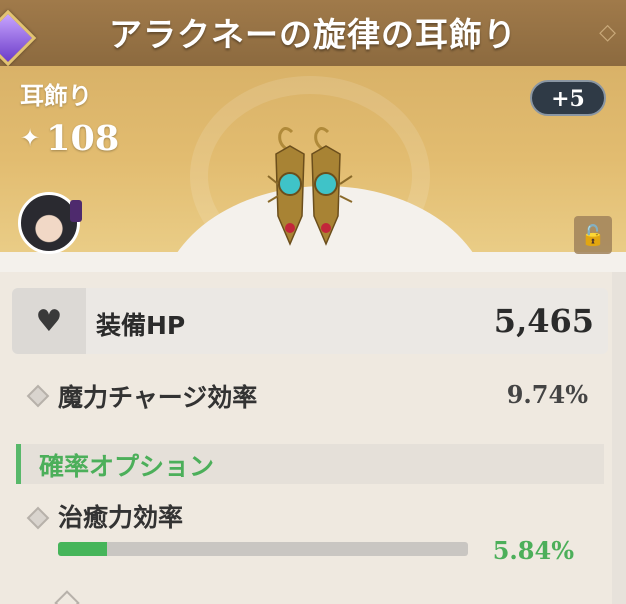  What do you see at coordinates (30, 138) in the screenshot?
I see `sparkle-icon: ✦` at bounding box center [30, 138].